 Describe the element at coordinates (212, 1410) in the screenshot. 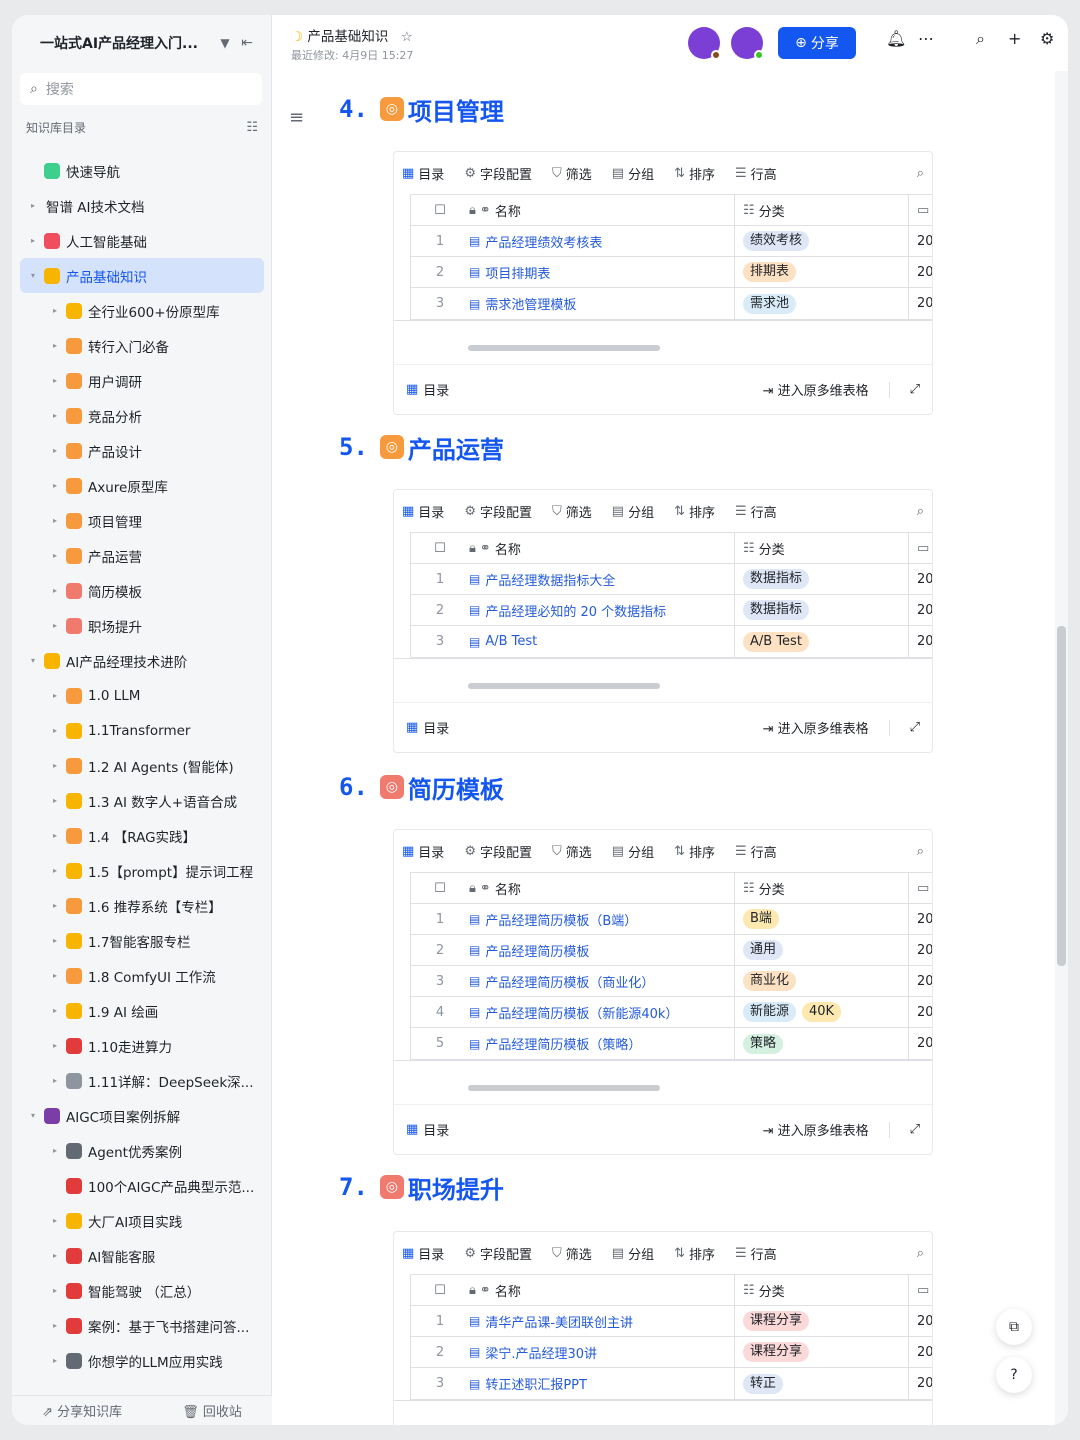

I see `trash-button: 🗑 回收站` at that location.